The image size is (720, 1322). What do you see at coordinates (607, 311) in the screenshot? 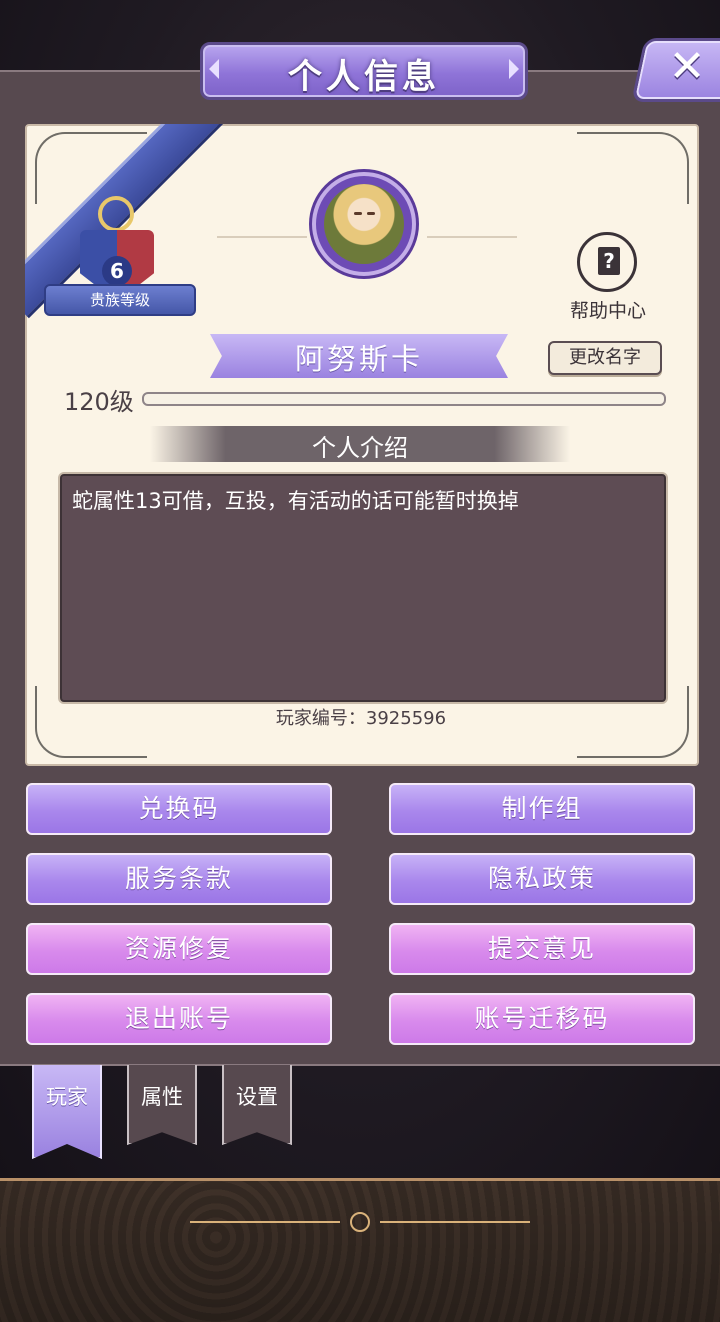
I see `help-center-label: 帮助中心` at bounding box center [607, 311].